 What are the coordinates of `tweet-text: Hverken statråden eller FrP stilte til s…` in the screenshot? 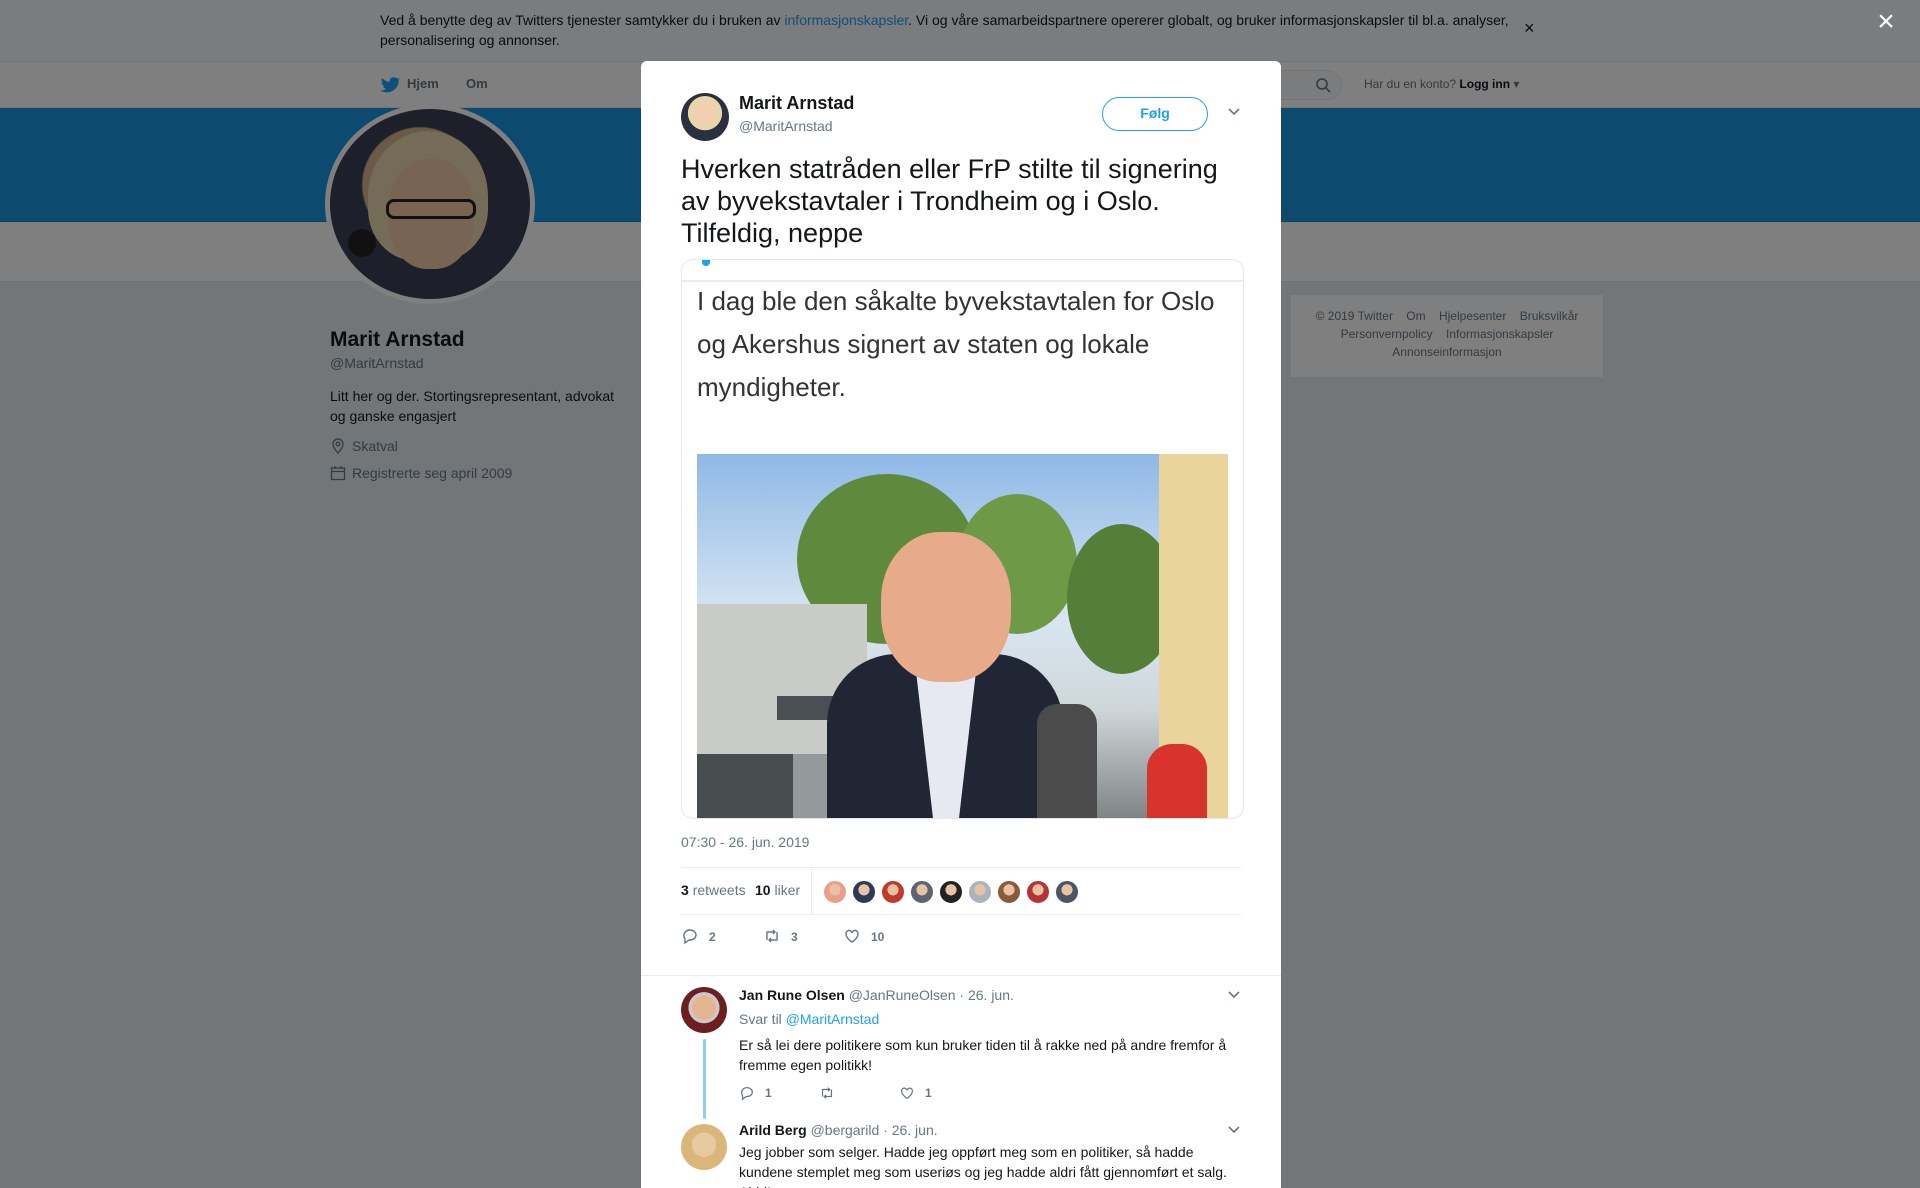 It's located at (949, 201).